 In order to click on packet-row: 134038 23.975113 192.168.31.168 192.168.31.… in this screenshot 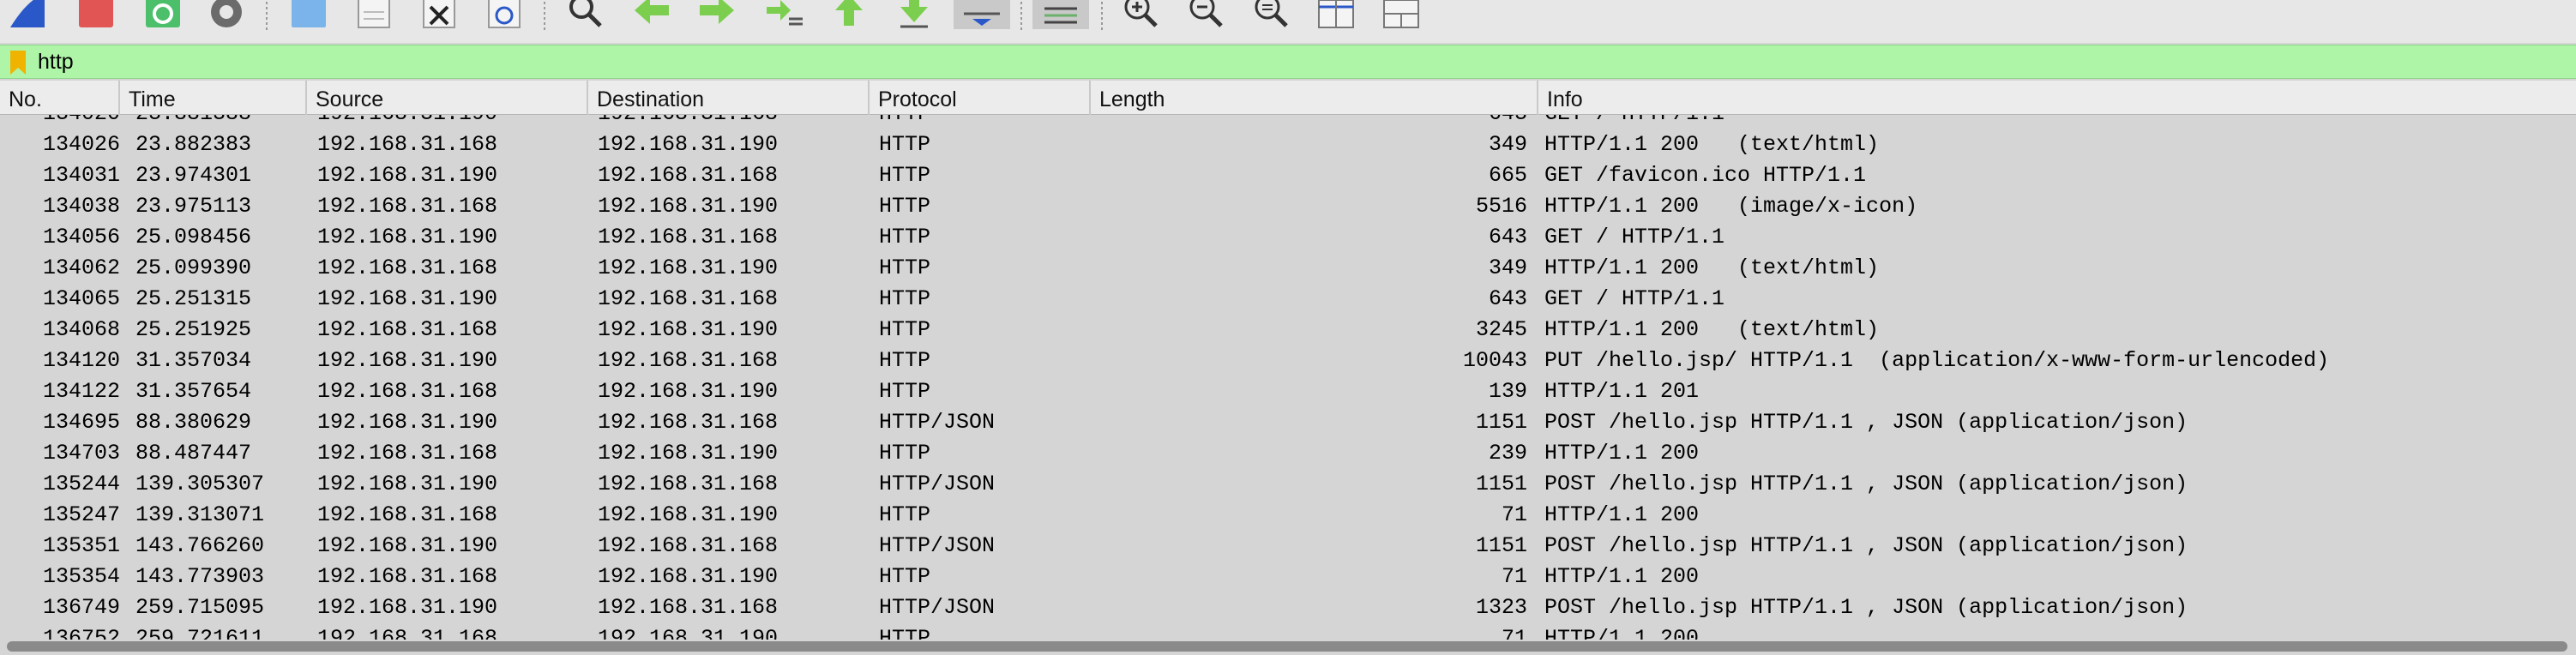, I will do `click(1288, 206)`.